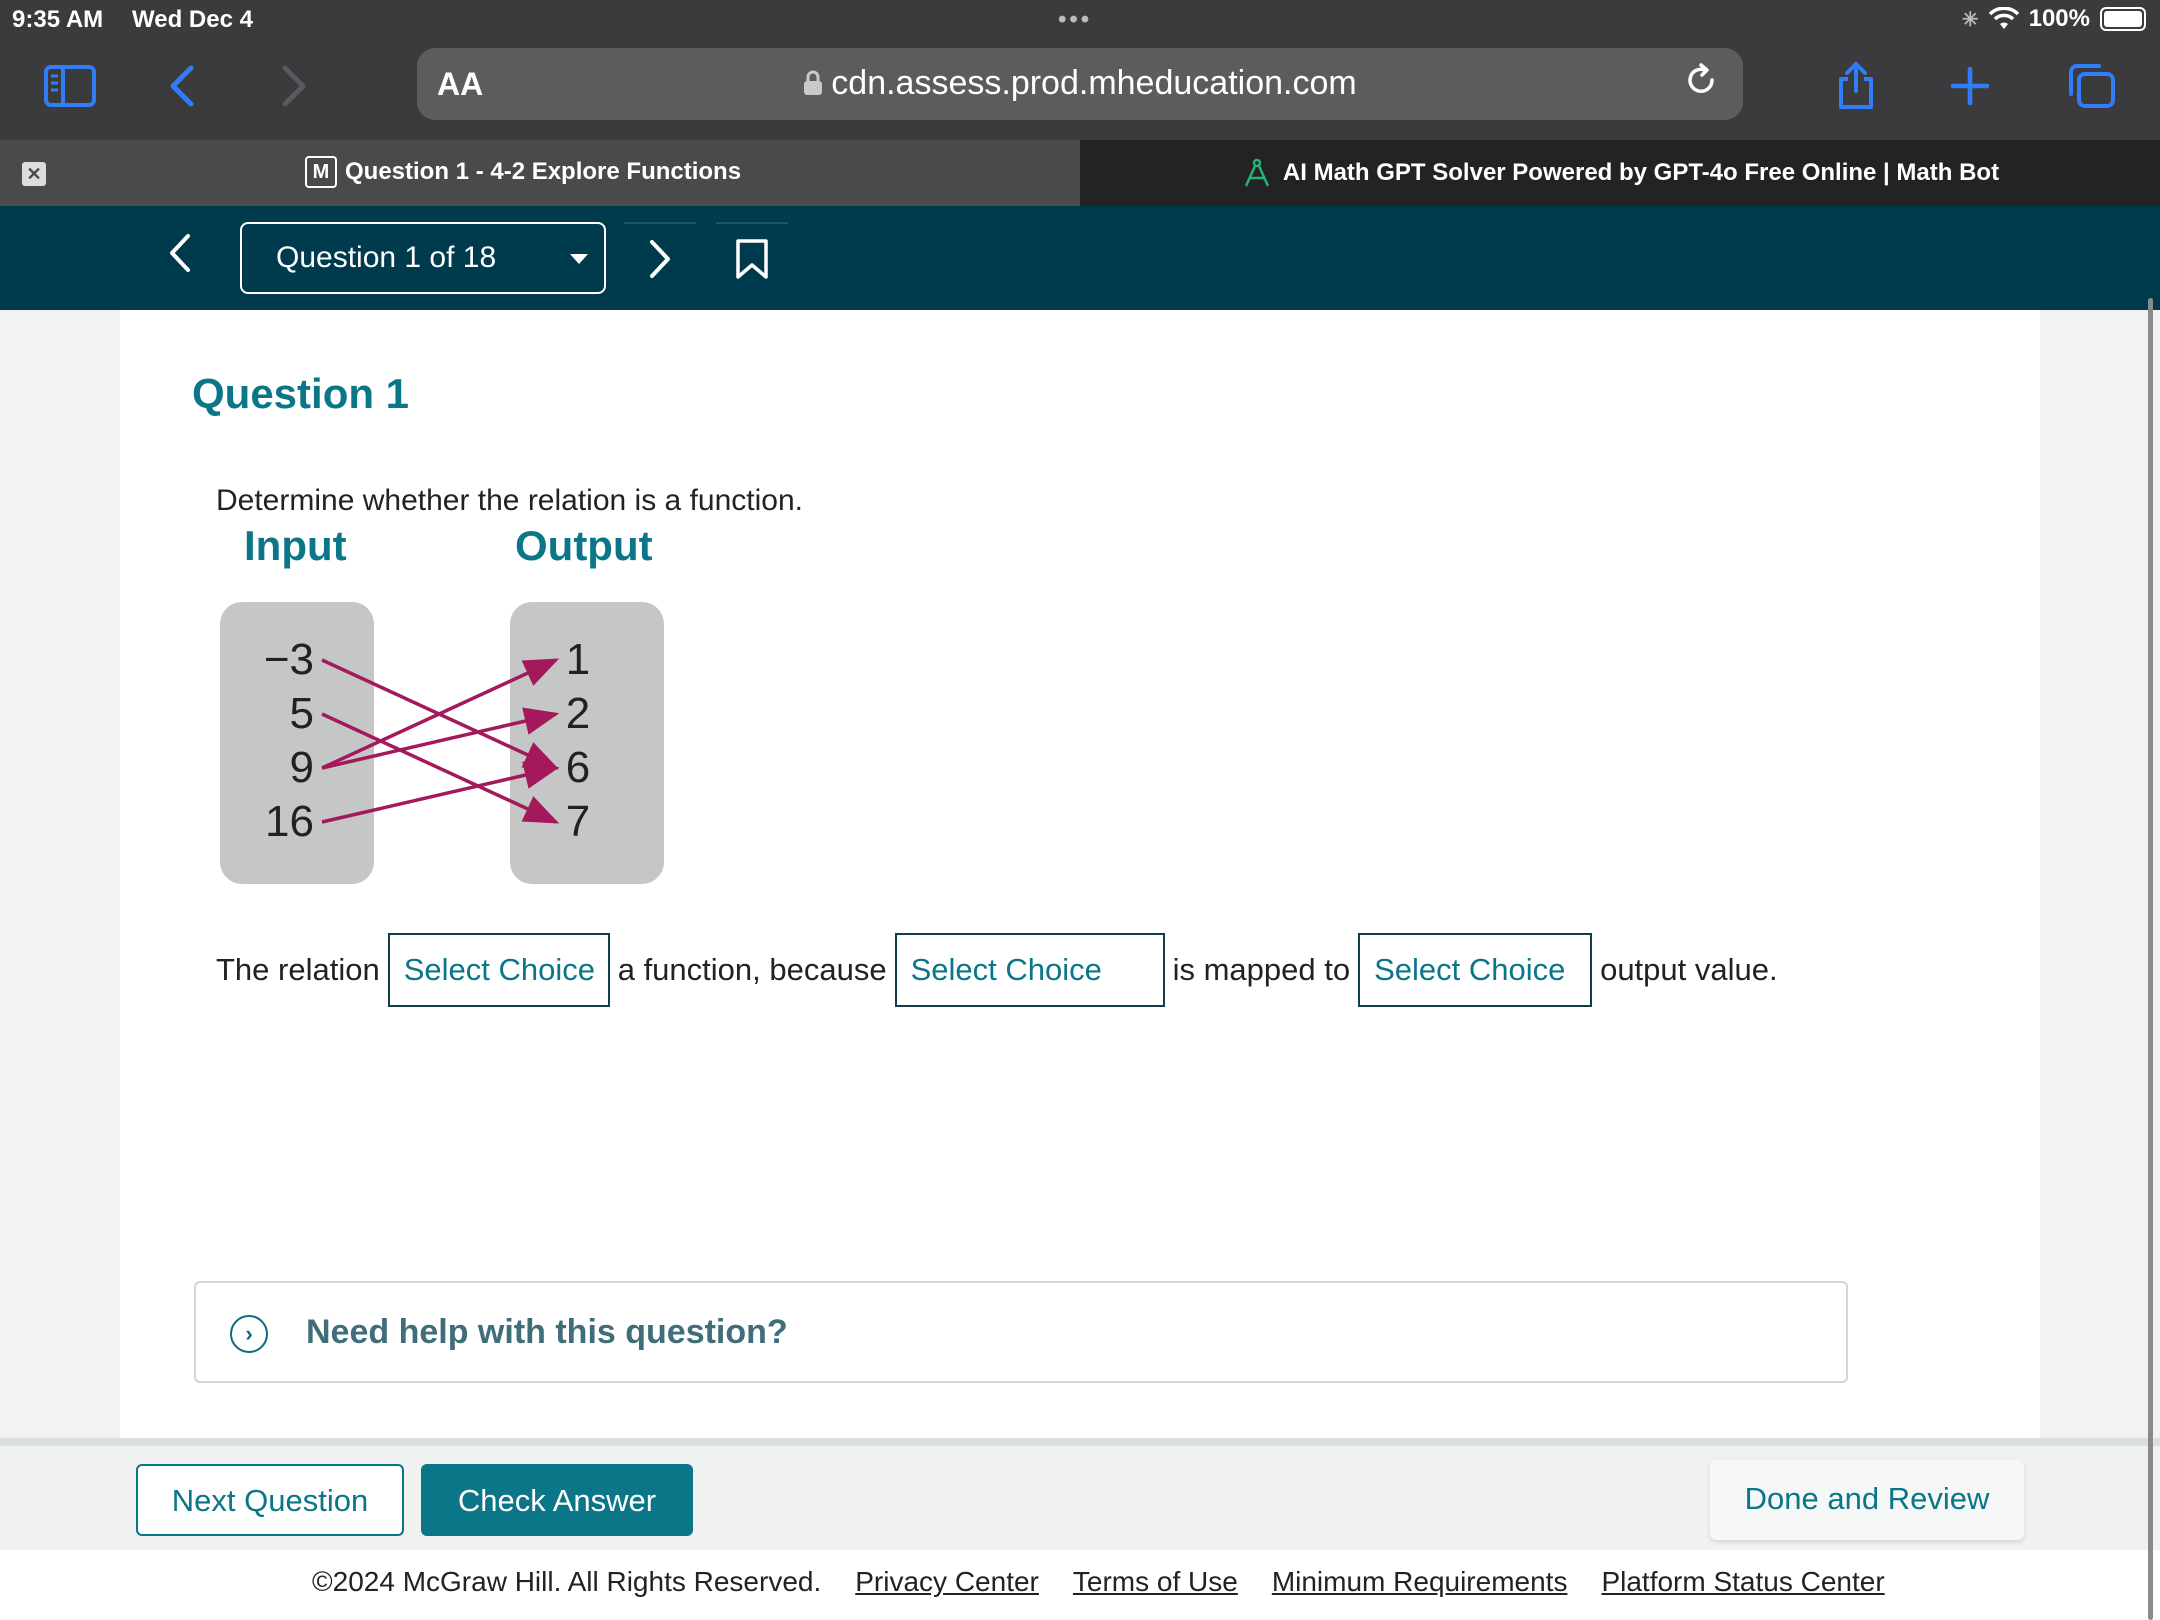 The width and height of the screenshot is (2160, 1620). I want to click on input-value: 16, so click(289, 821).